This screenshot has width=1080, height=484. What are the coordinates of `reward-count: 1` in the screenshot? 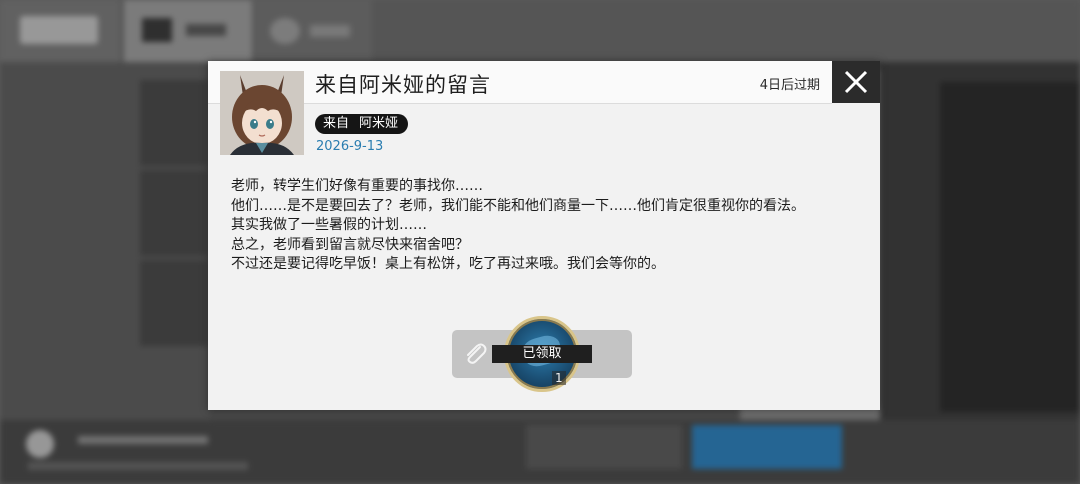 It's located at (559, 378).